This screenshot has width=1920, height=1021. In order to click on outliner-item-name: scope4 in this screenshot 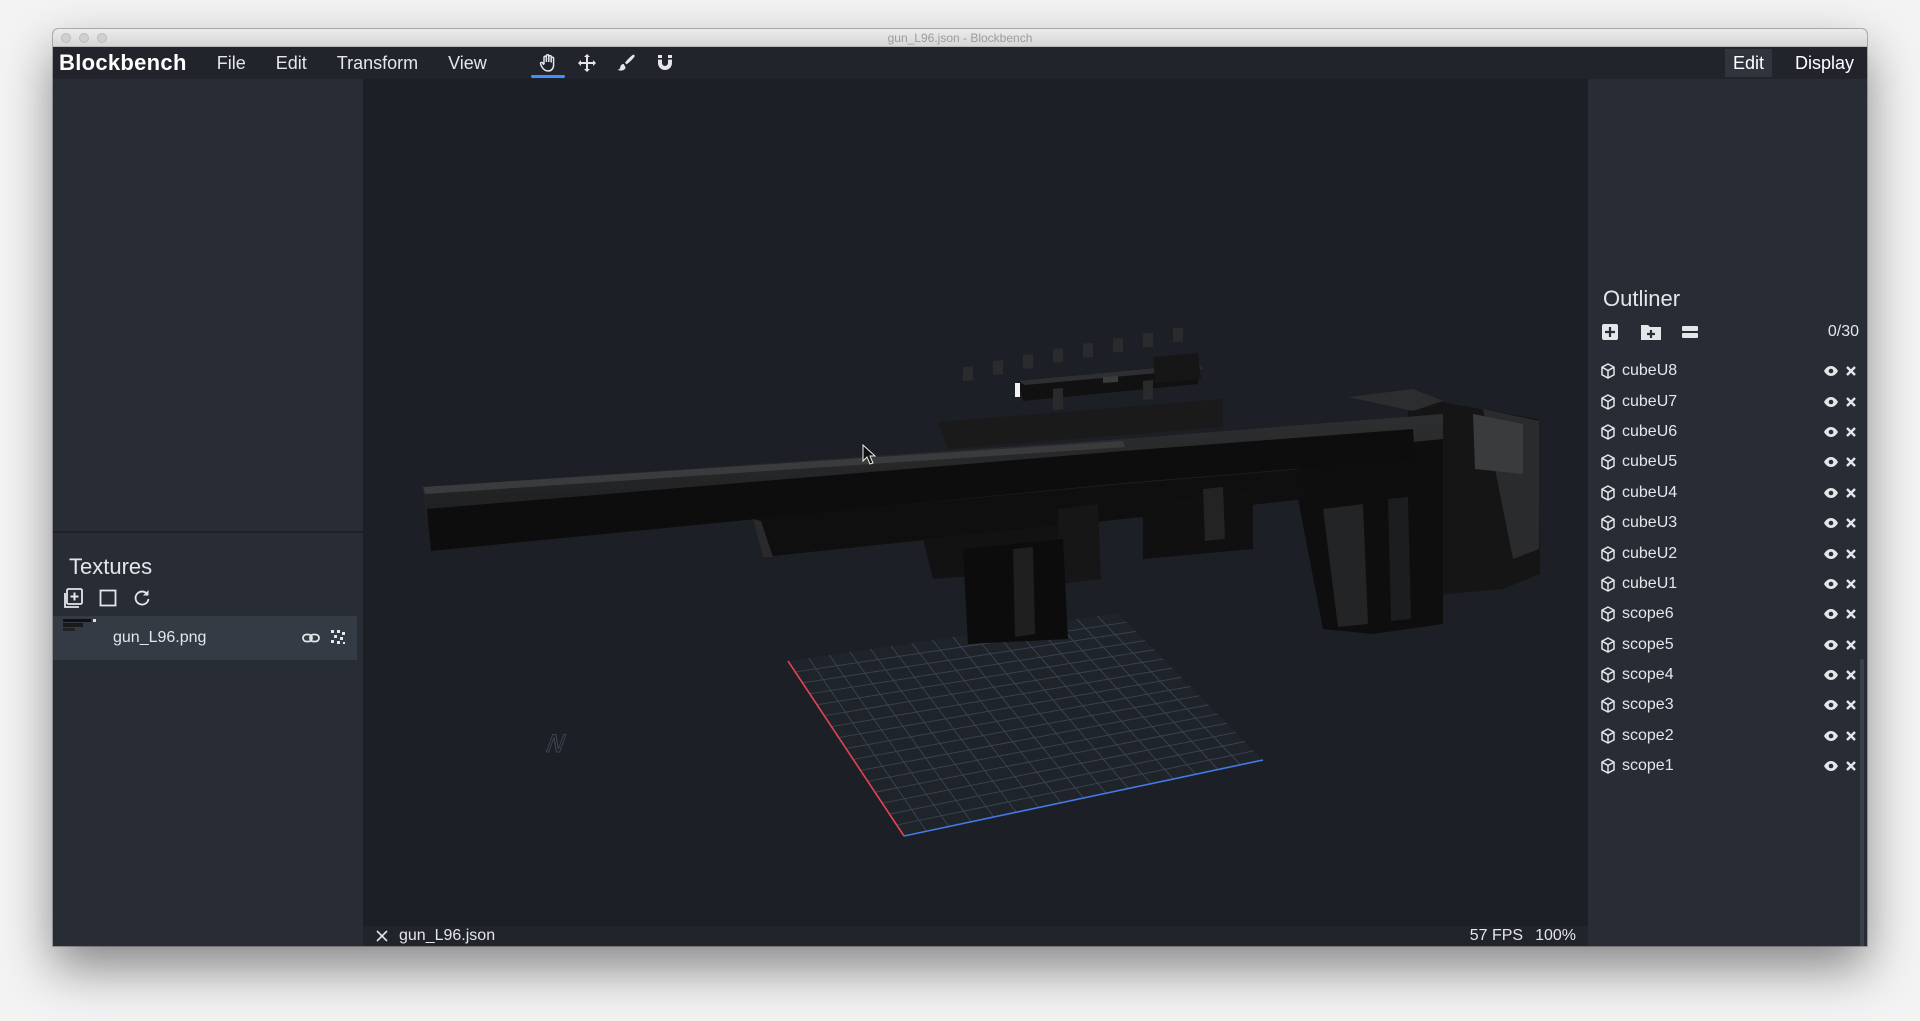, I will do `click(1648, 675)`.